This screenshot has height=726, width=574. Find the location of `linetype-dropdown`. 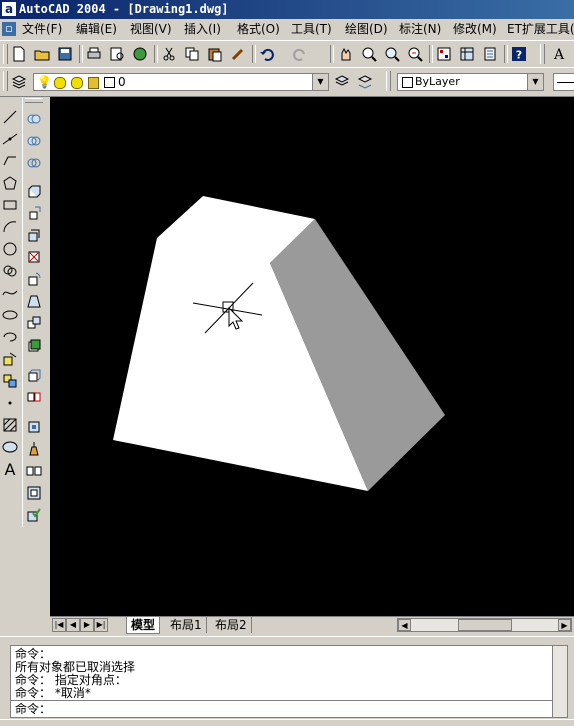

linetype-dropdown is located at coordinates (563, 82).